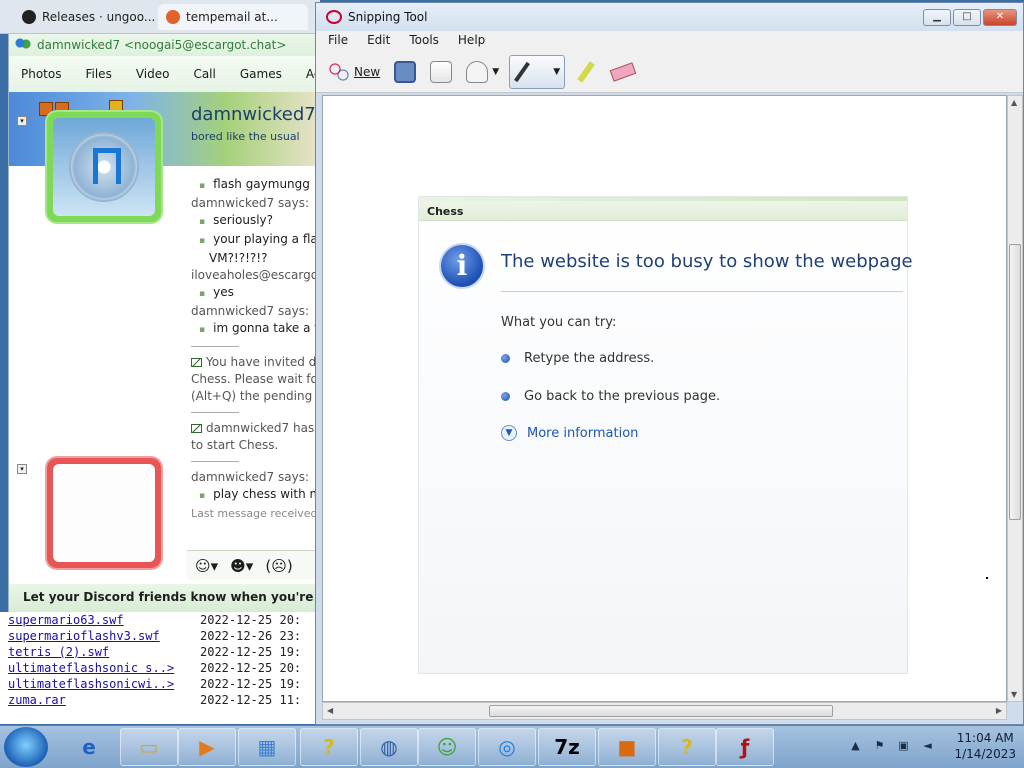 This screenshot has height=768, width=1024. What do you see at coordinates (255, 495) in the screenshot?
I see `chat-message: play chess with me` at bounding box center [255, 495].